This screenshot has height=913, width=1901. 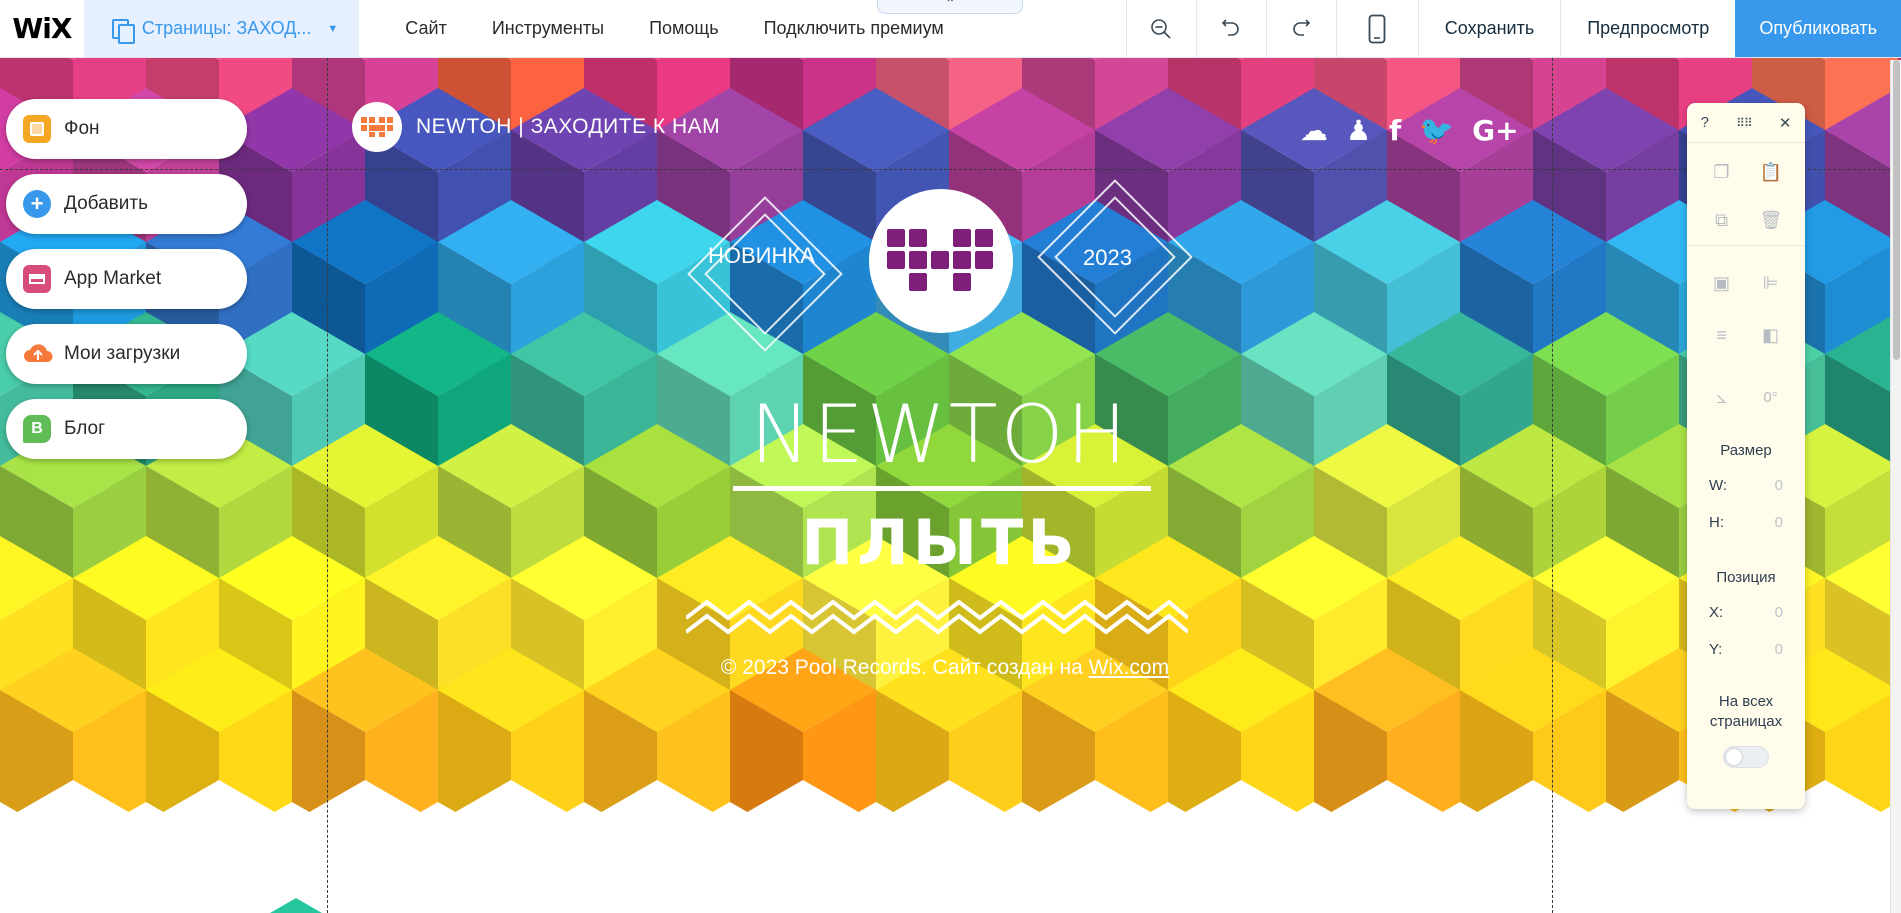 I want to click on position-label: Позиция, so click(x=1746, y=577).